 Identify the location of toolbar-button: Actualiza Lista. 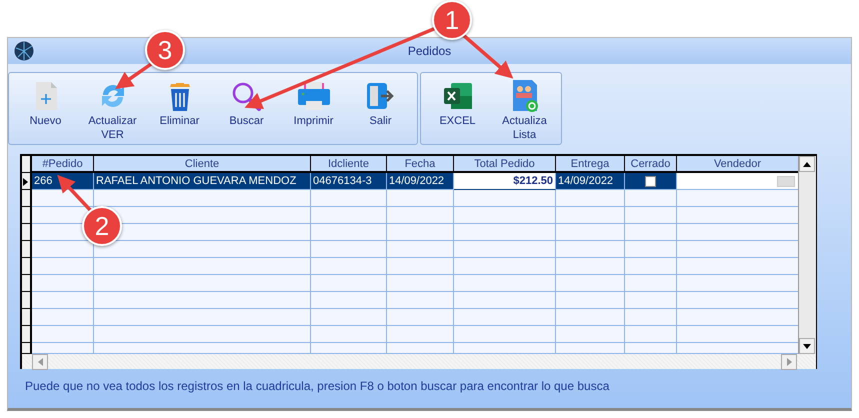
(524, 108).